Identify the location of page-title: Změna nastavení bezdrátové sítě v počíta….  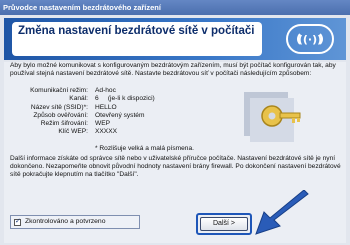
(136, 31).